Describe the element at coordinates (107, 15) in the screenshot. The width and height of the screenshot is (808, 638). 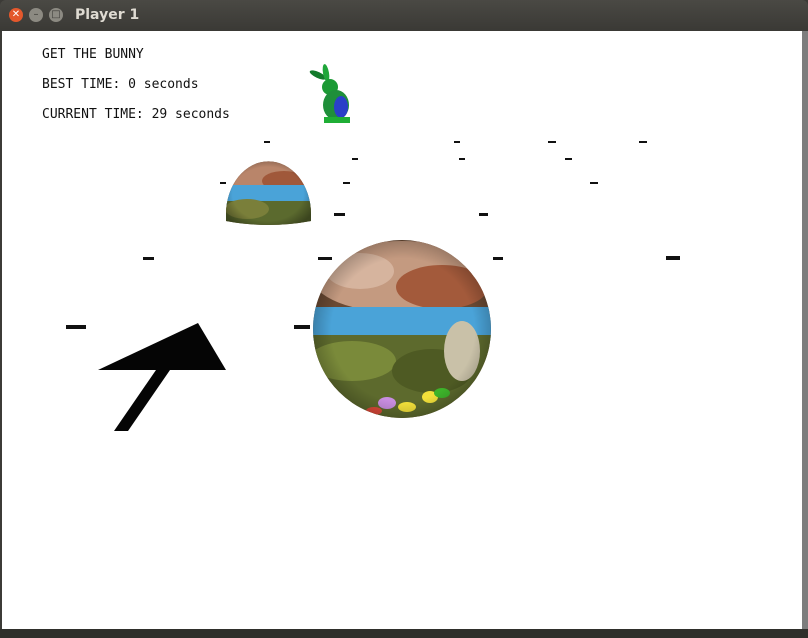
I see `window-title: Player 1` at that location.